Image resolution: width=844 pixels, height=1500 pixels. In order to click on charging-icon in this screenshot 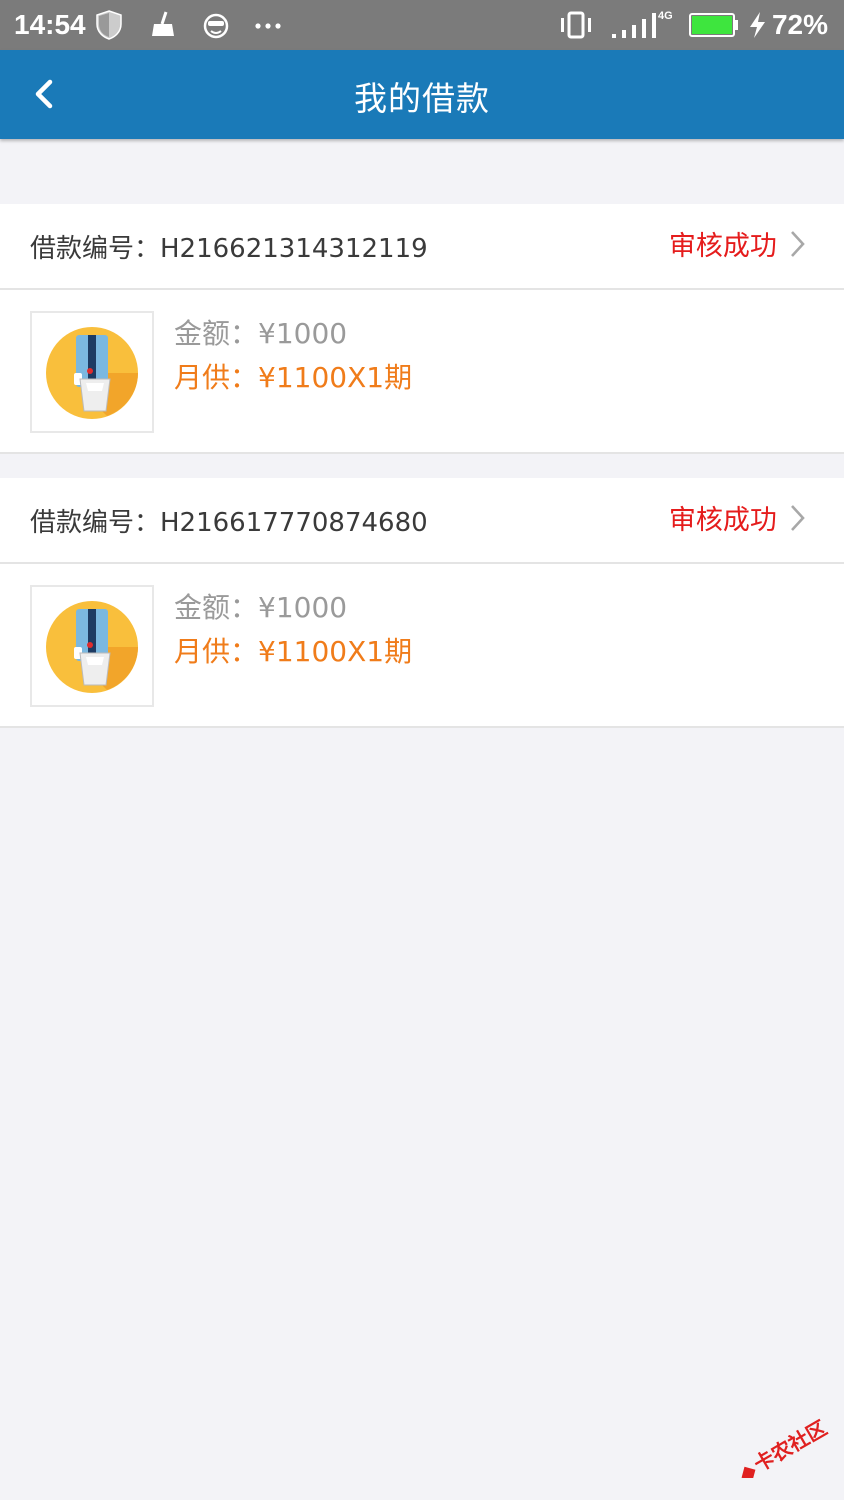, I will do `click(757, 25)`.